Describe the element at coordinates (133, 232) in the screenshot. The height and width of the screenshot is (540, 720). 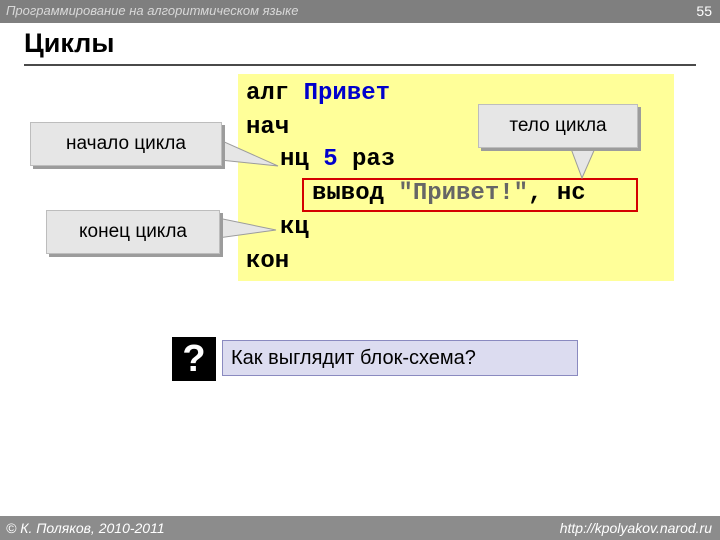
I see `callout-loop-end: конец цикла` at that location.